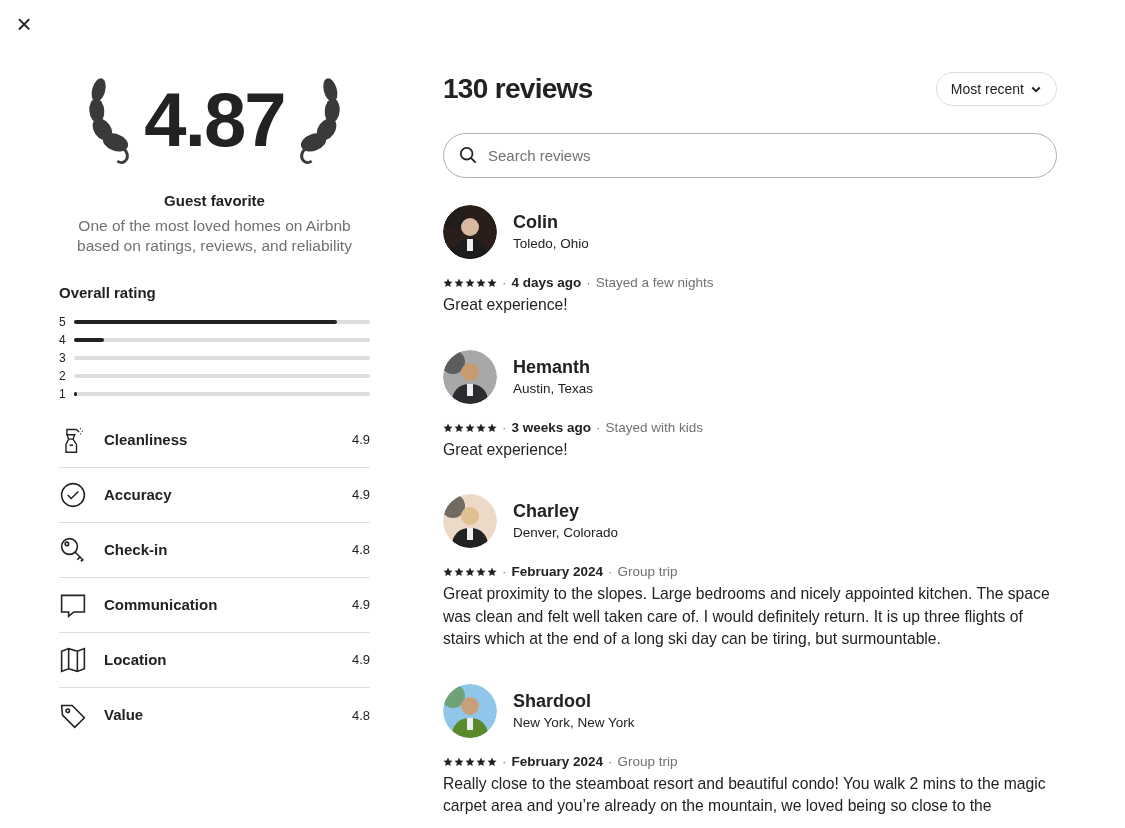 Image resolution: width=1125 pixels, height=828 pixels. Describe the element at coordinates (146, 439) in the screenshot. I see `category-label: Cleanliness` at that location.